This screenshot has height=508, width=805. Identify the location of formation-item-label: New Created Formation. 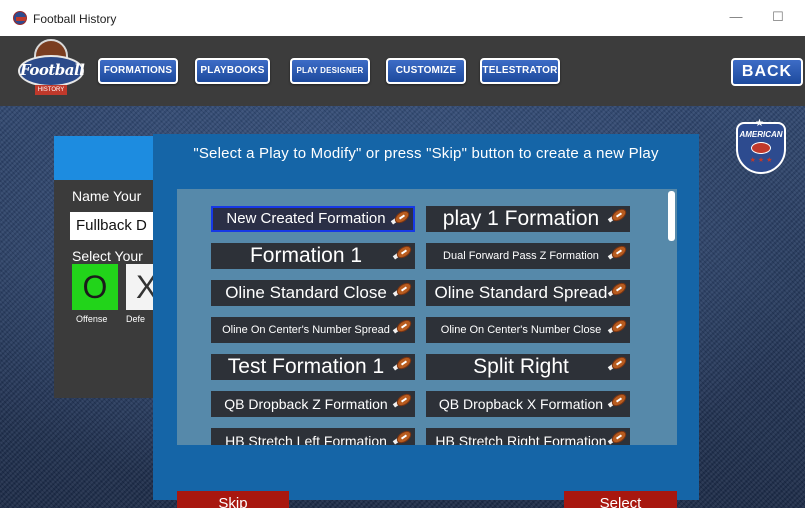
(306, 218).